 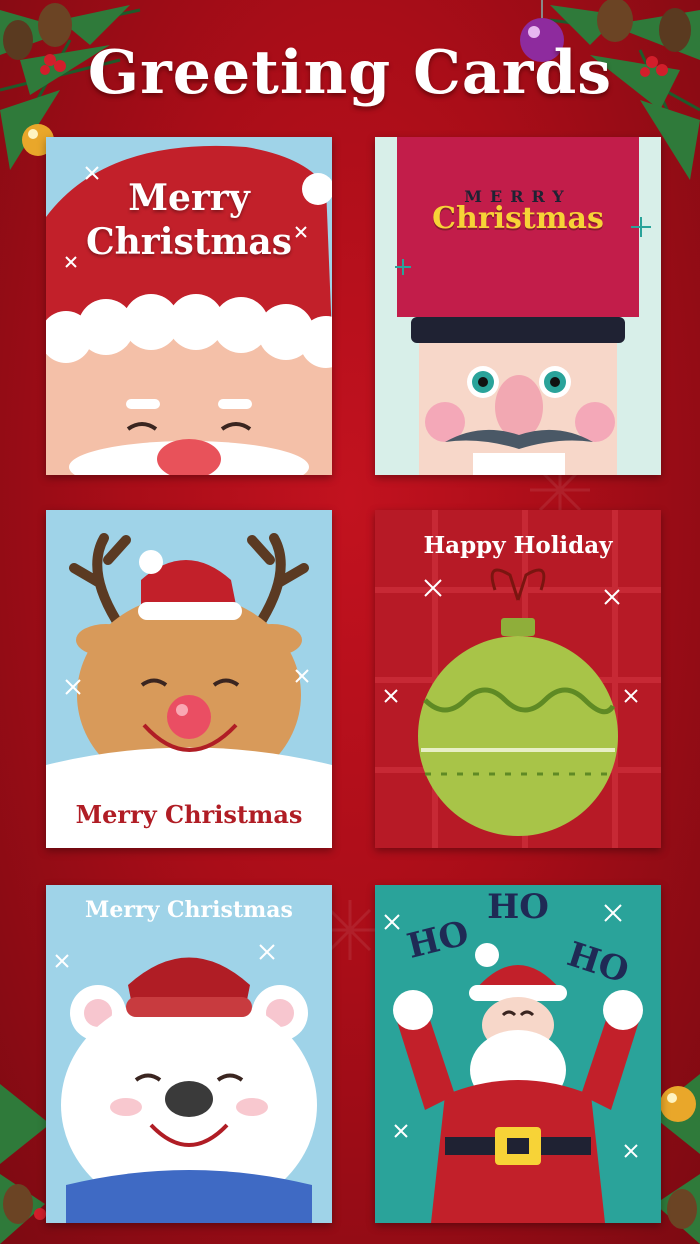 I want to click on card-title: Happy Holiday, so click(x=518, y=545).